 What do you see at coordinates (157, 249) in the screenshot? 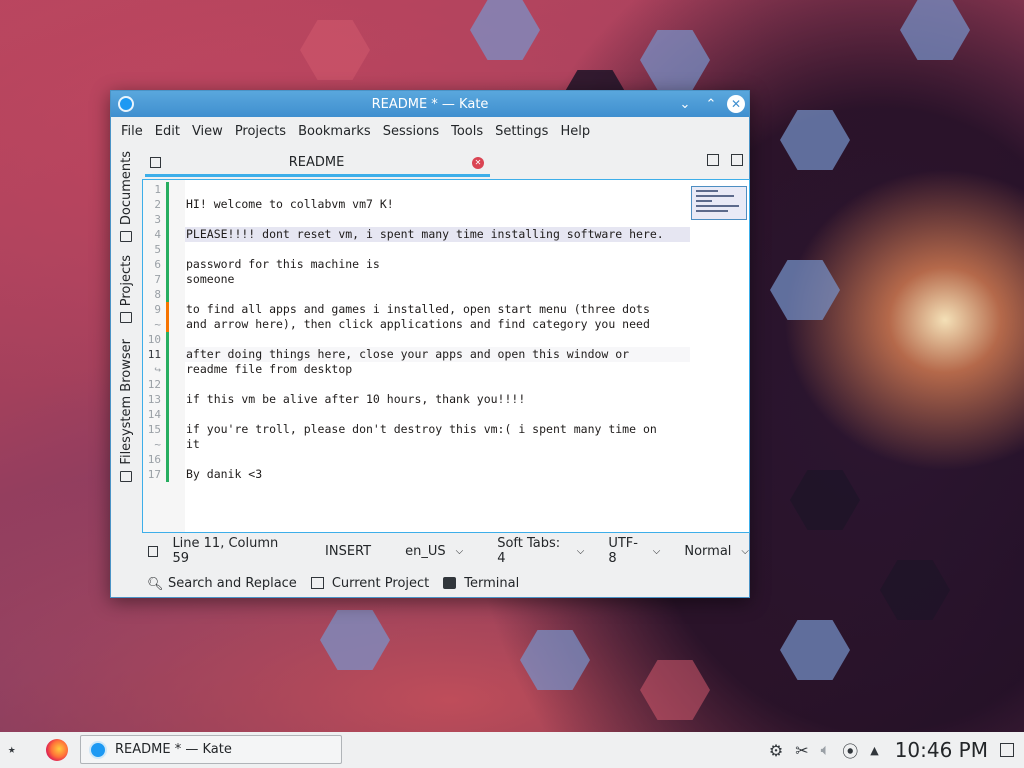
I see `line-number: 5` at bounding box center [157, 249].